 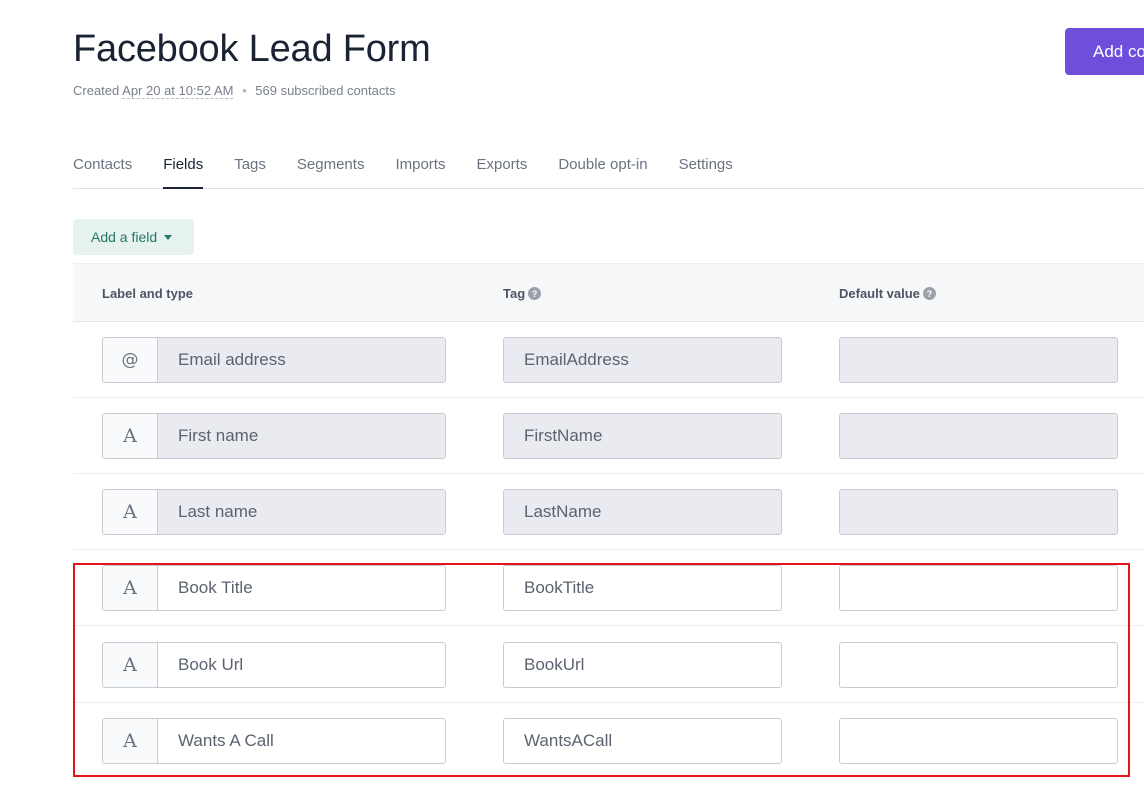 I want to click on field-row-first-name: A, so click(x=608, y=436).